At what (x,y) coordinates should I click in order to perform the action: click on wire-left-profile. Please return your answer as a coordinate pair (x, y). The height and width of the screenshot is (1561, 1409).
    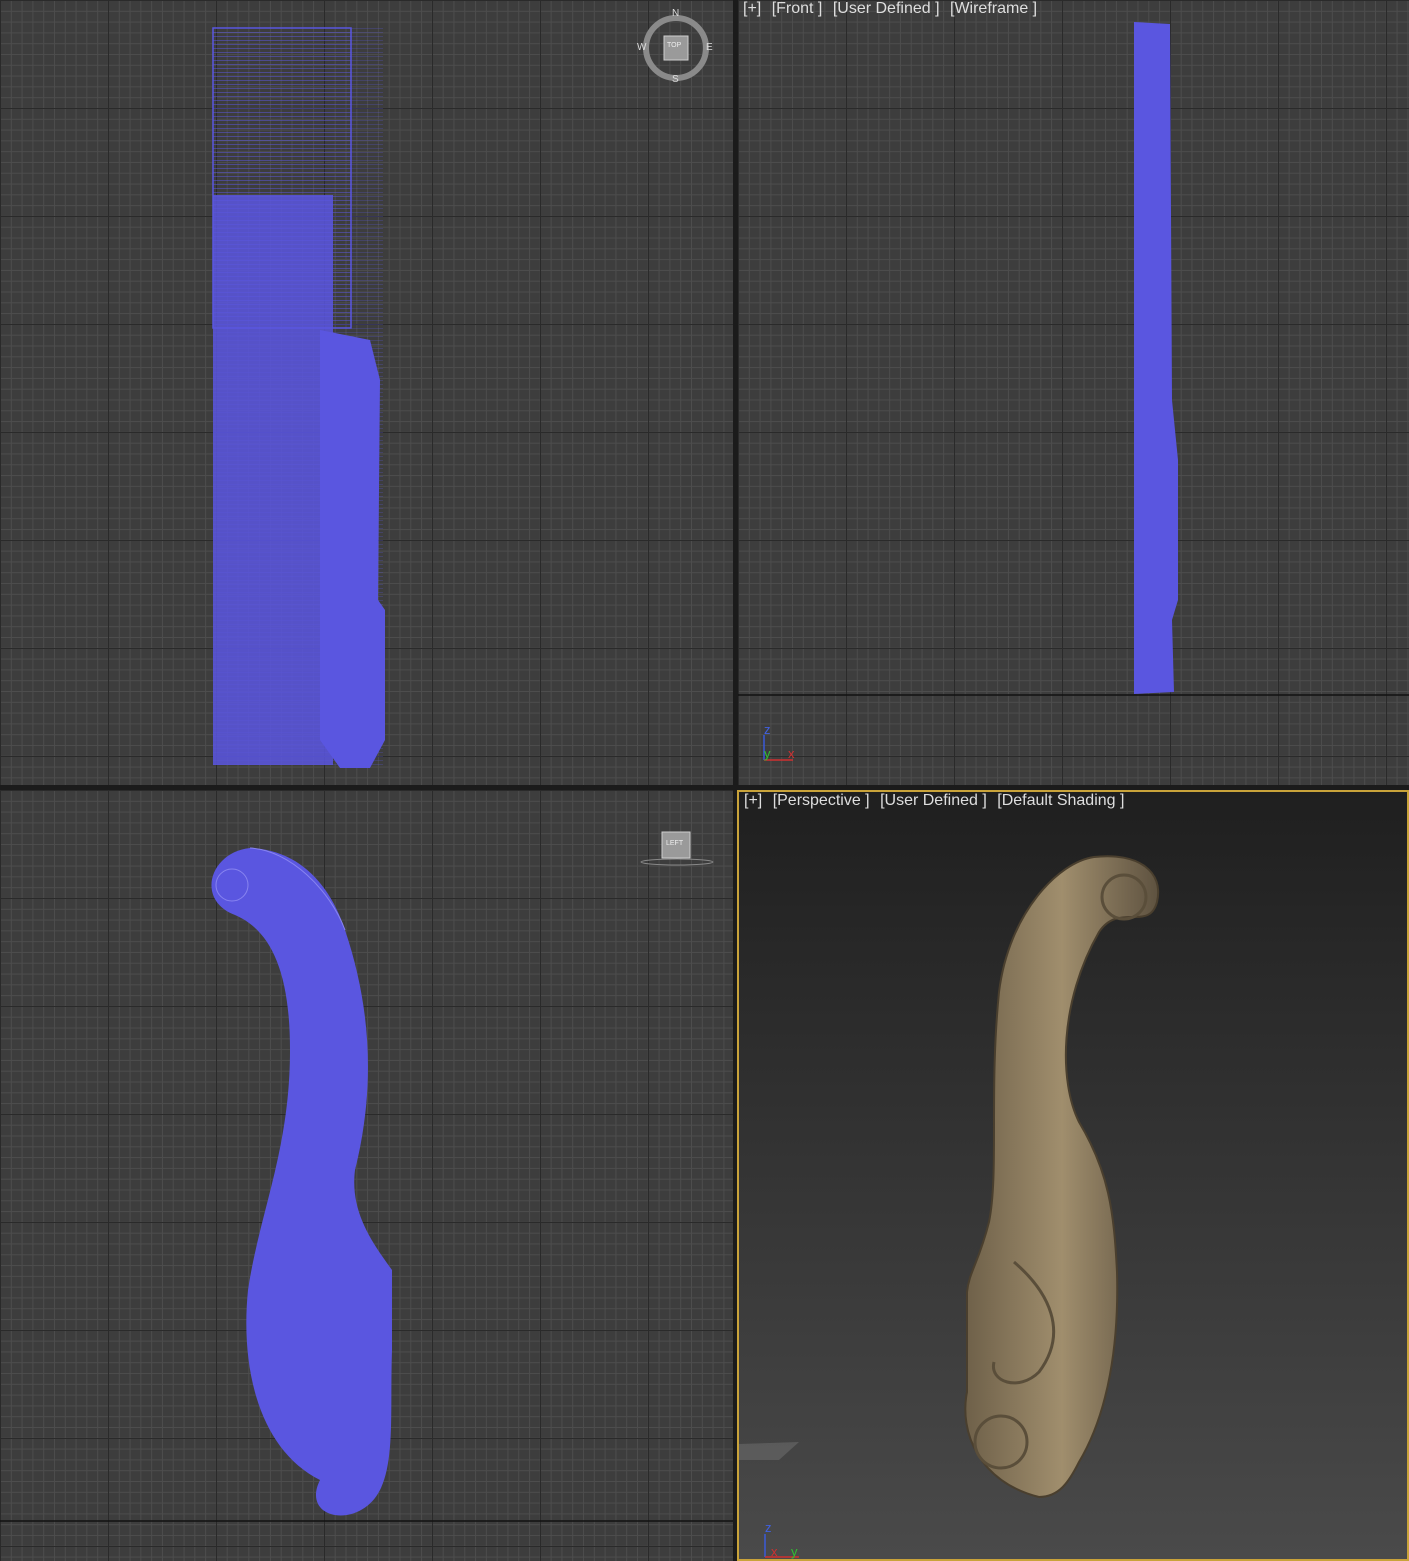
    Looking at the image, I should click on (301, 1182).